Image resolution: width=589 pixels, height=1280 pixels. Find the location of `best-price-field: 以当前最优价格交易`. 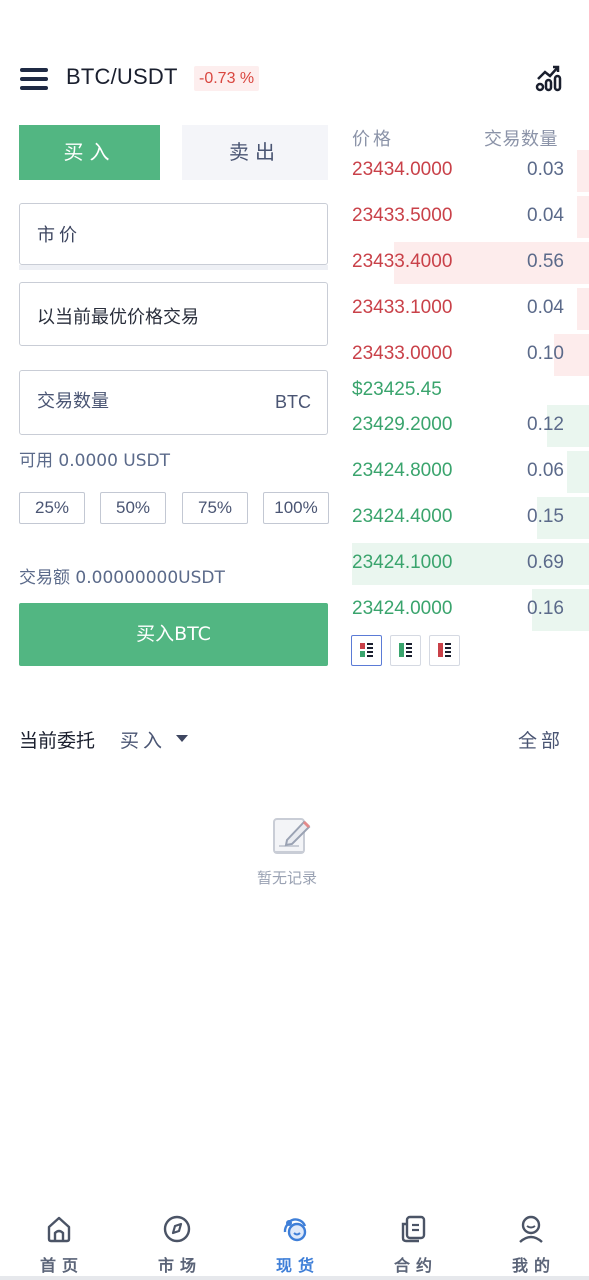

best-price-field: 以当前最优价格交易 is located at coordinates (173, 314).